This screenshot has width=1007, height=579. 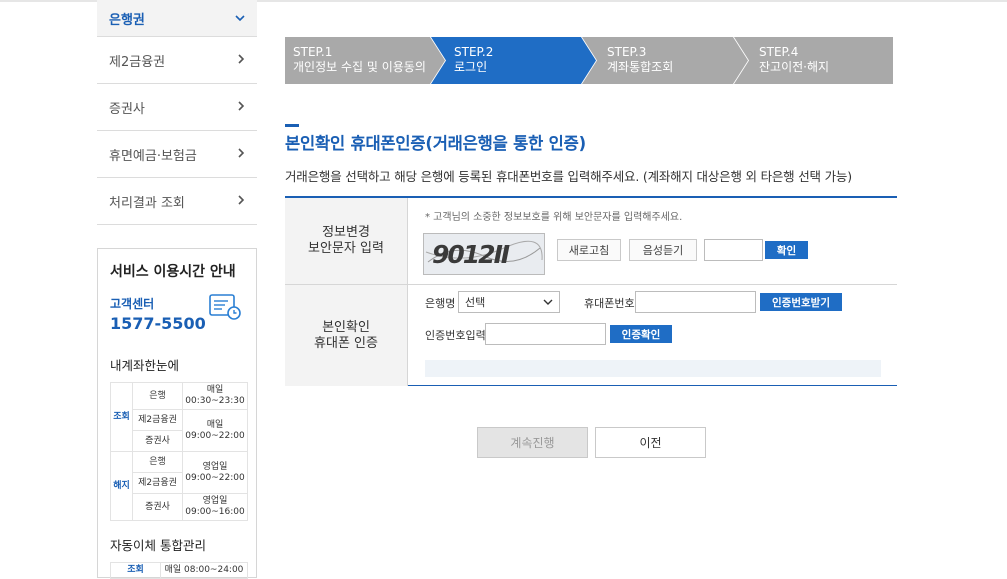 I want to click on sidebar-item-securities: 증권사, so click(x=177, y=107).